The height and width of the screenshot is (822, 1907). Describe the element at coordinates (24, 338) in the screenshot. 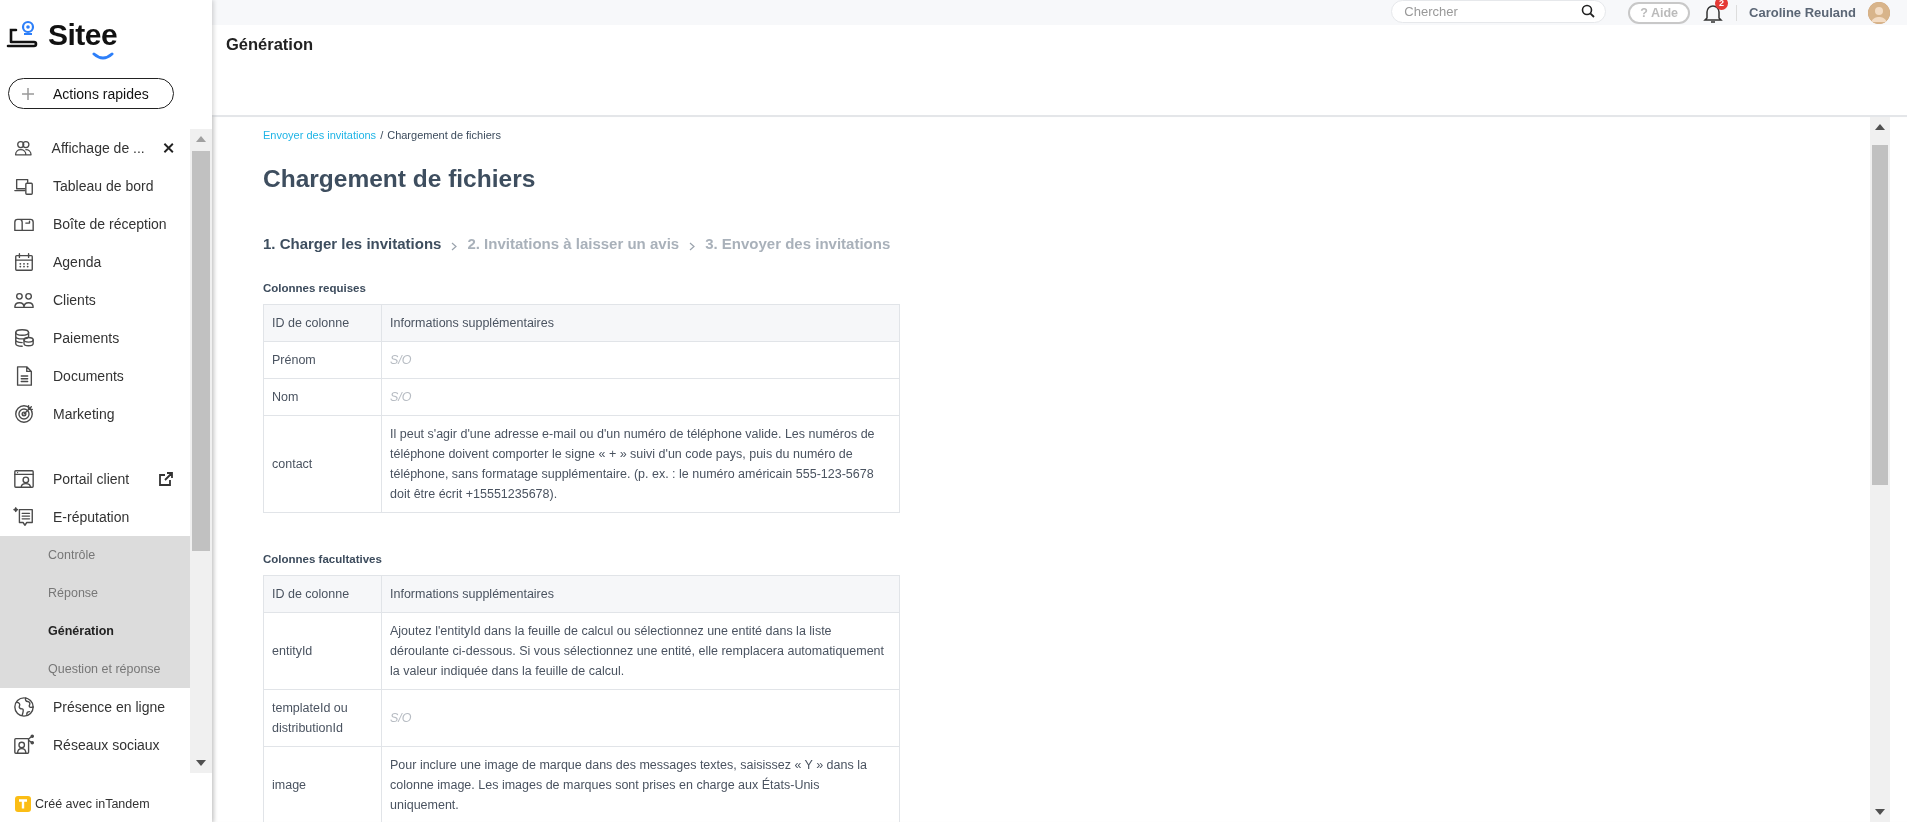

I see `coins-icon` at that location.